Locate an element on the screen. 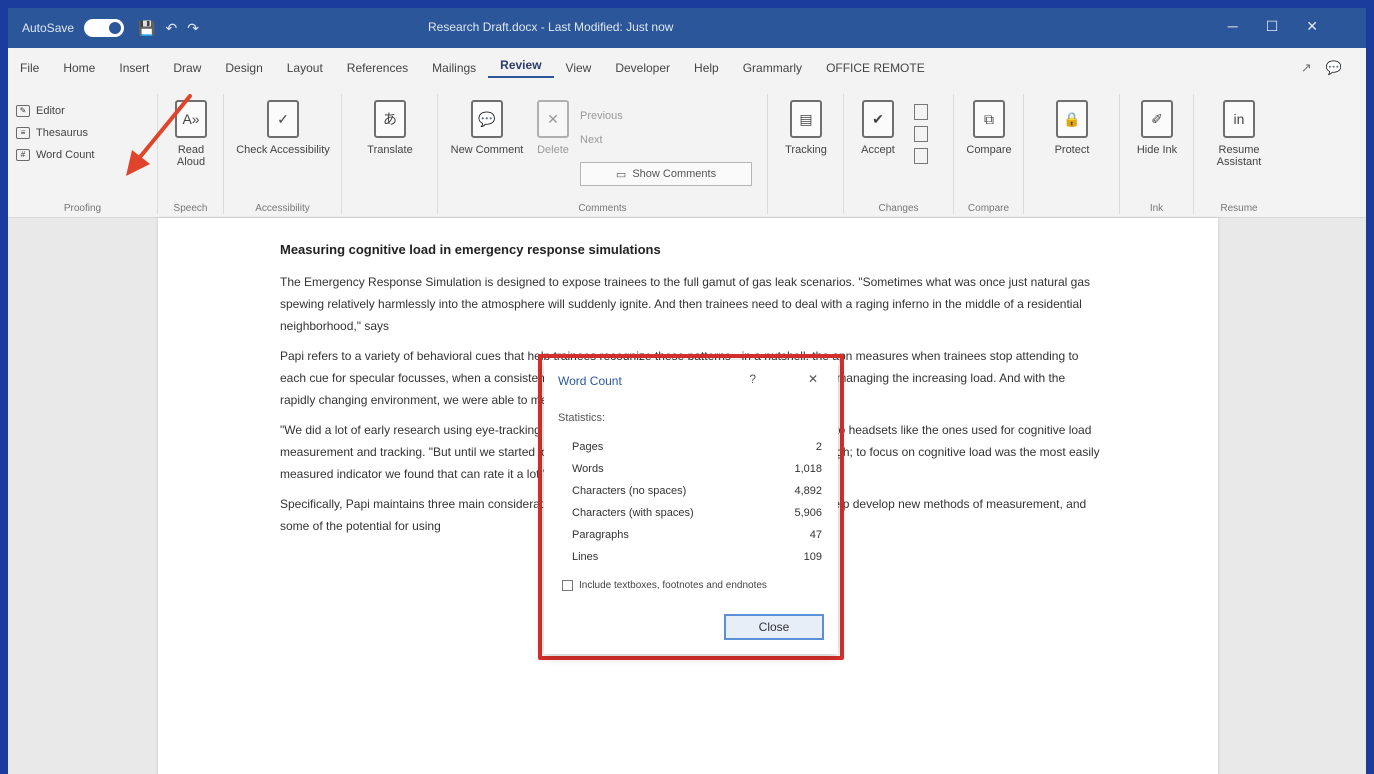  quick-access-toolbar: 💾↶↷ is located at coordinates (173, 28).